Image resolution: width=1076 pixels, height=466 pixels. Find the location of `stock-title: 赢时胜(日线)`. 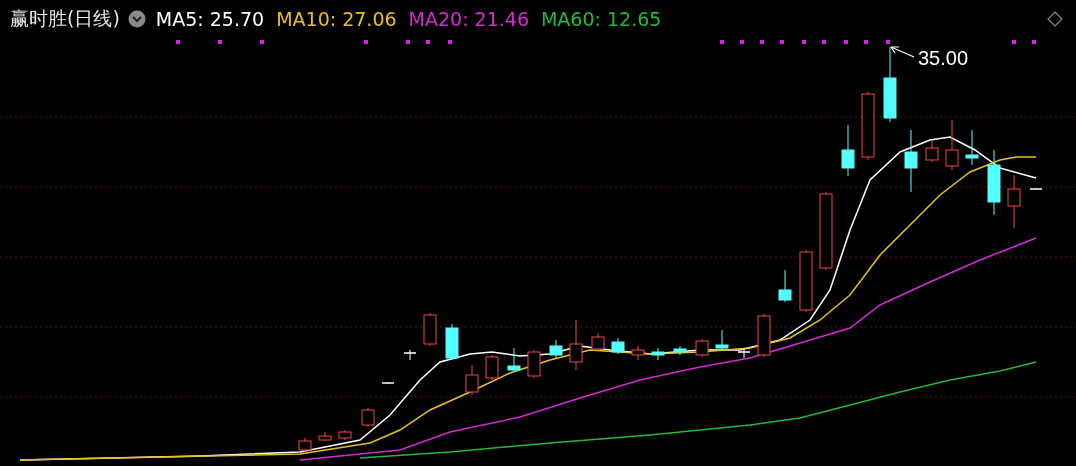

stock-title: 赢时胜(日线) is located at coordinates (65, 18).